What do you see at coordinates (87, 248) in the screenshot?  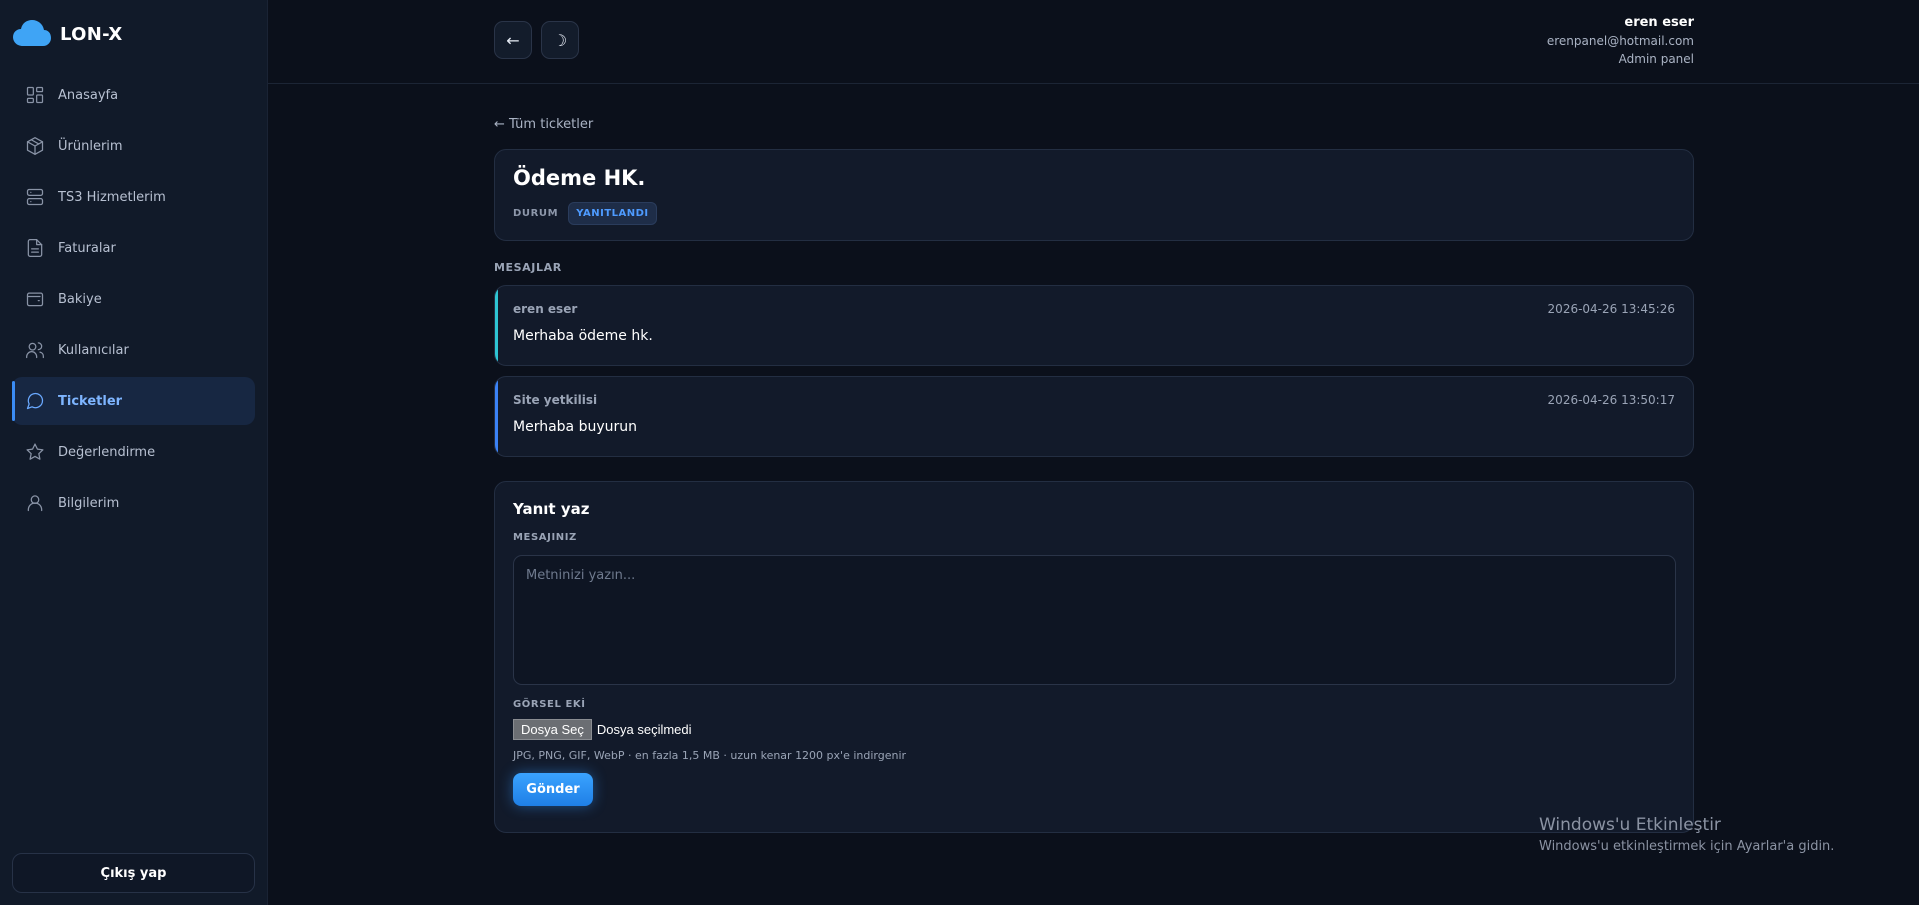 I see `sidebar-item-label: Faturalar` at bounding box center [87, 248].